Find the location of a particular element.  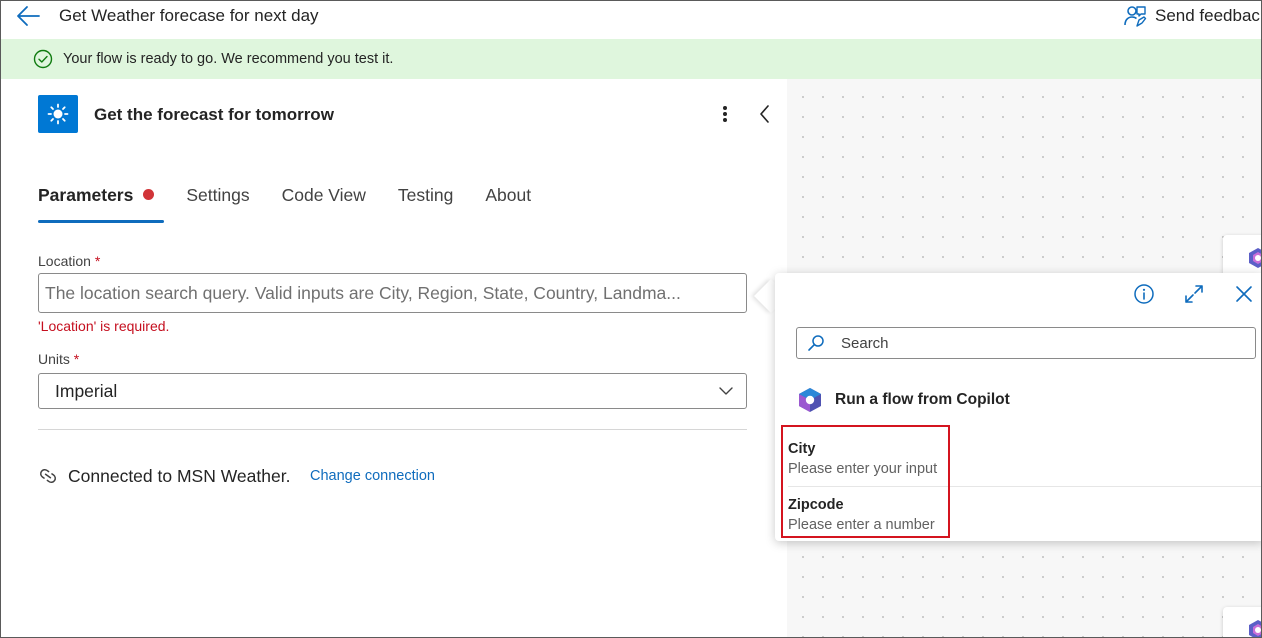

divider is located at coordinates (392, 429).